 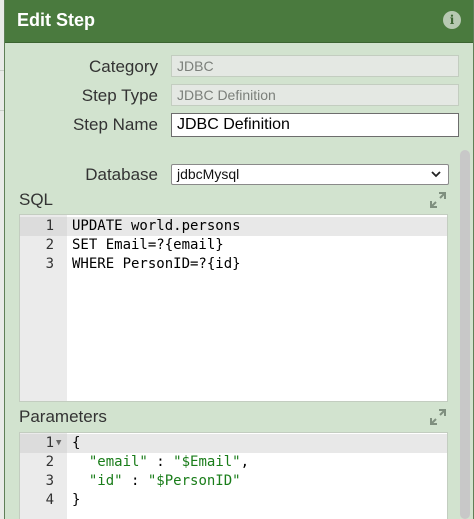 I want to click on parameters-code: }, so click(x=76, y=500).